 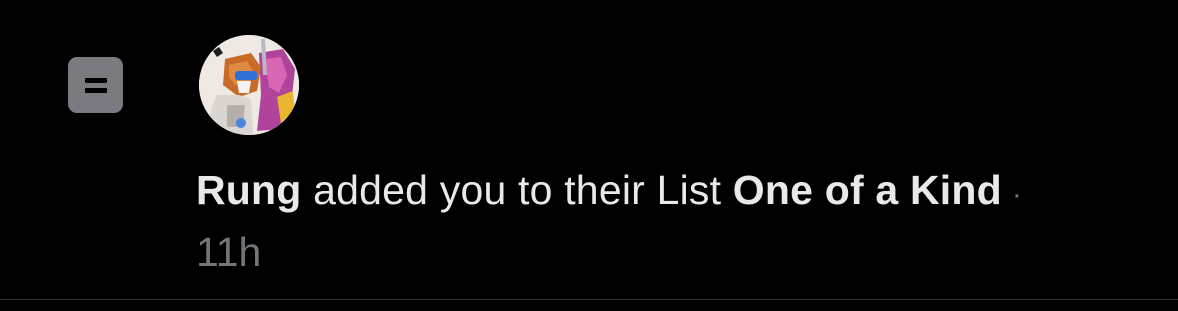 I want to click on list-name-link: One of a Kind, so click(x=867, y=190).